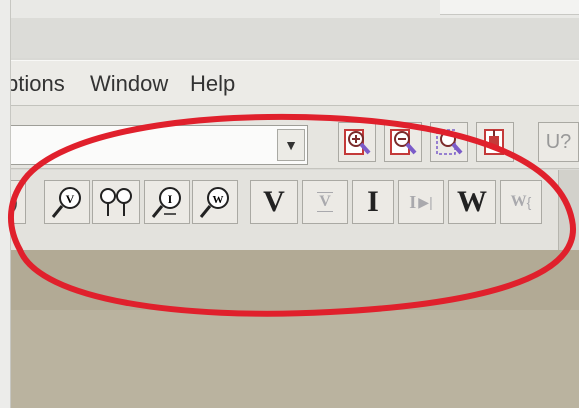 This screenshot has height=408, width=579. What do you see at coordinates (289, 38) in the screenshot?
I see `title-area` at bounding box center [289, 38].